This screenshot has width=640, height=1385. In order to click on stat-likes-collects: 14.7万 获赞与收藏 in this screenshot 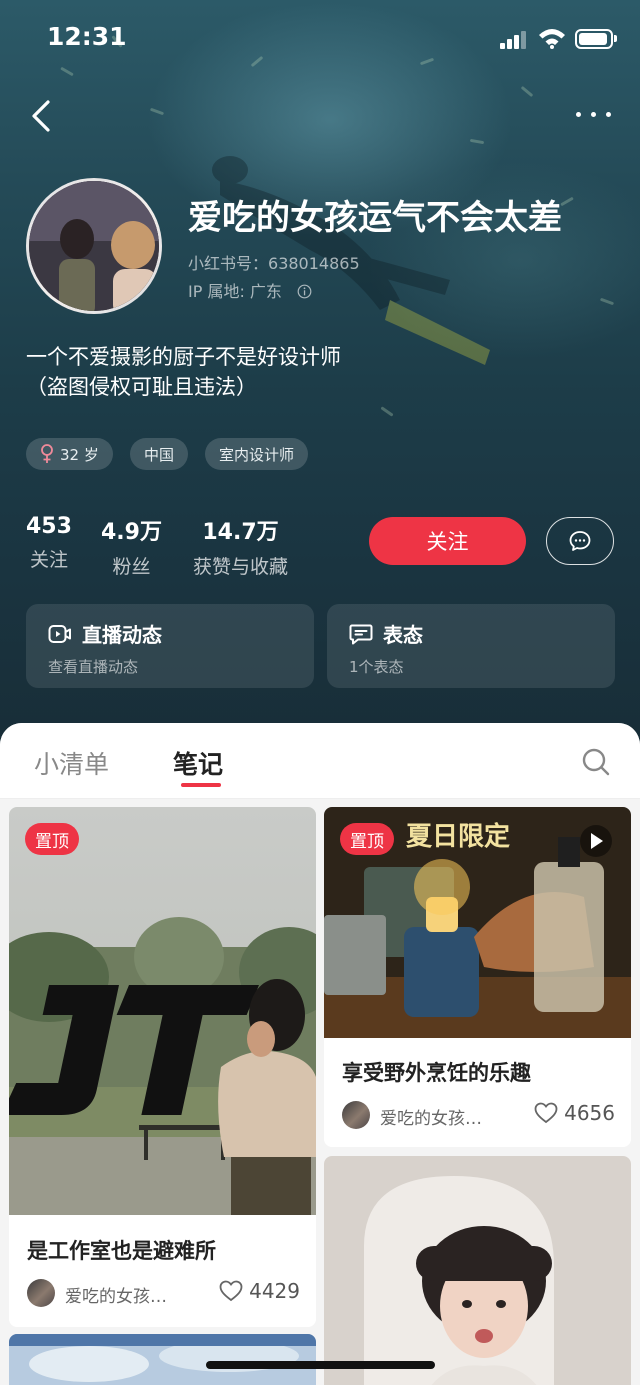, I will do `click(240, 546)`.